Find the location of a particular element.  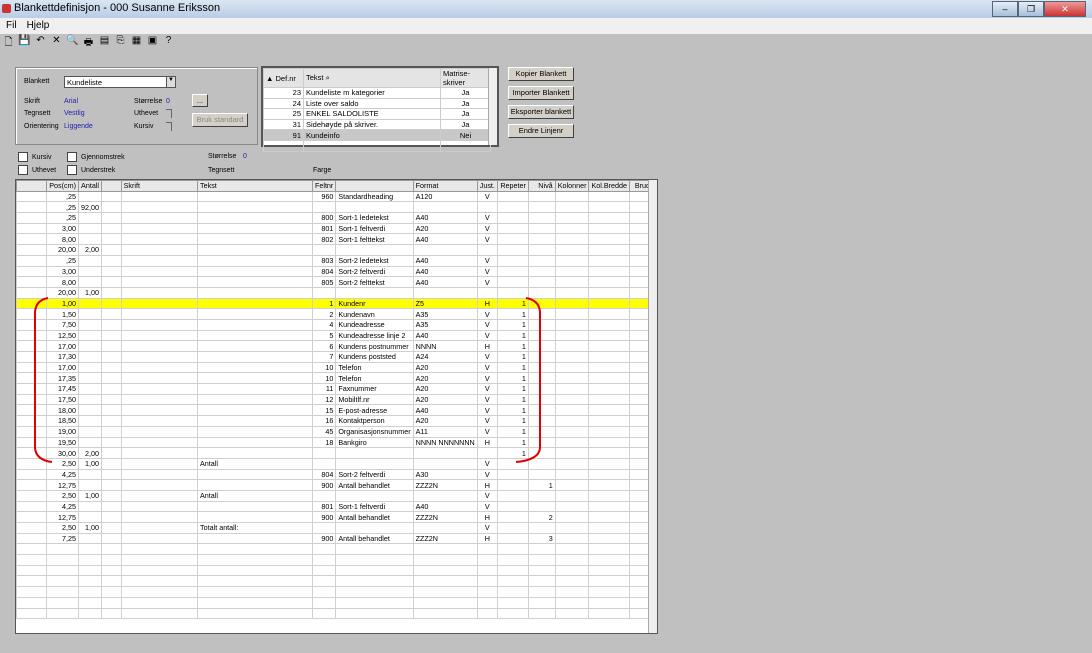

uthevet-checkbox is located at coordinates (23, 170).